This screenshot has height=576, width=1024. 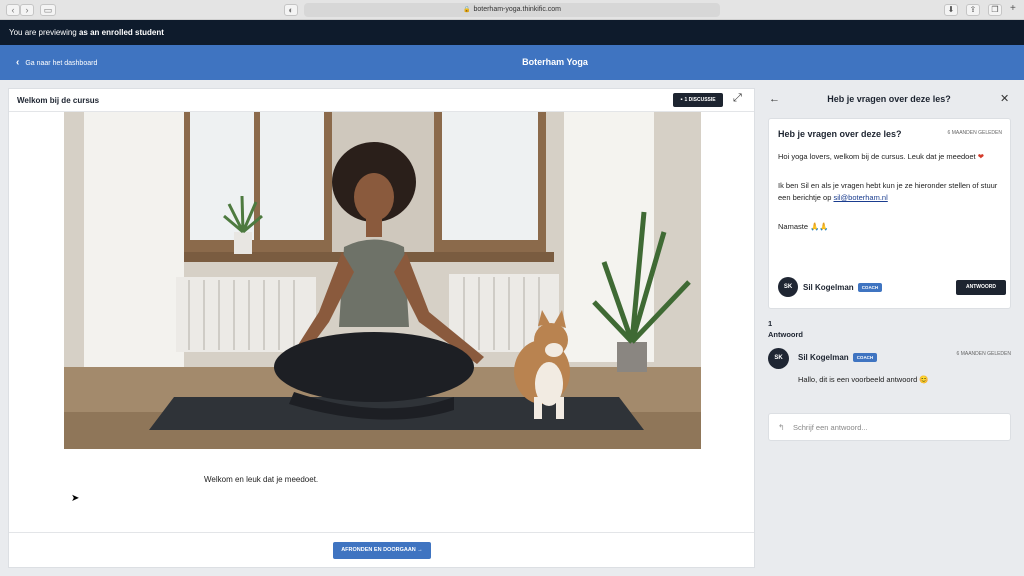 I want to click on mouse-cursor-icon: ➤, so click(x=75, y=498).